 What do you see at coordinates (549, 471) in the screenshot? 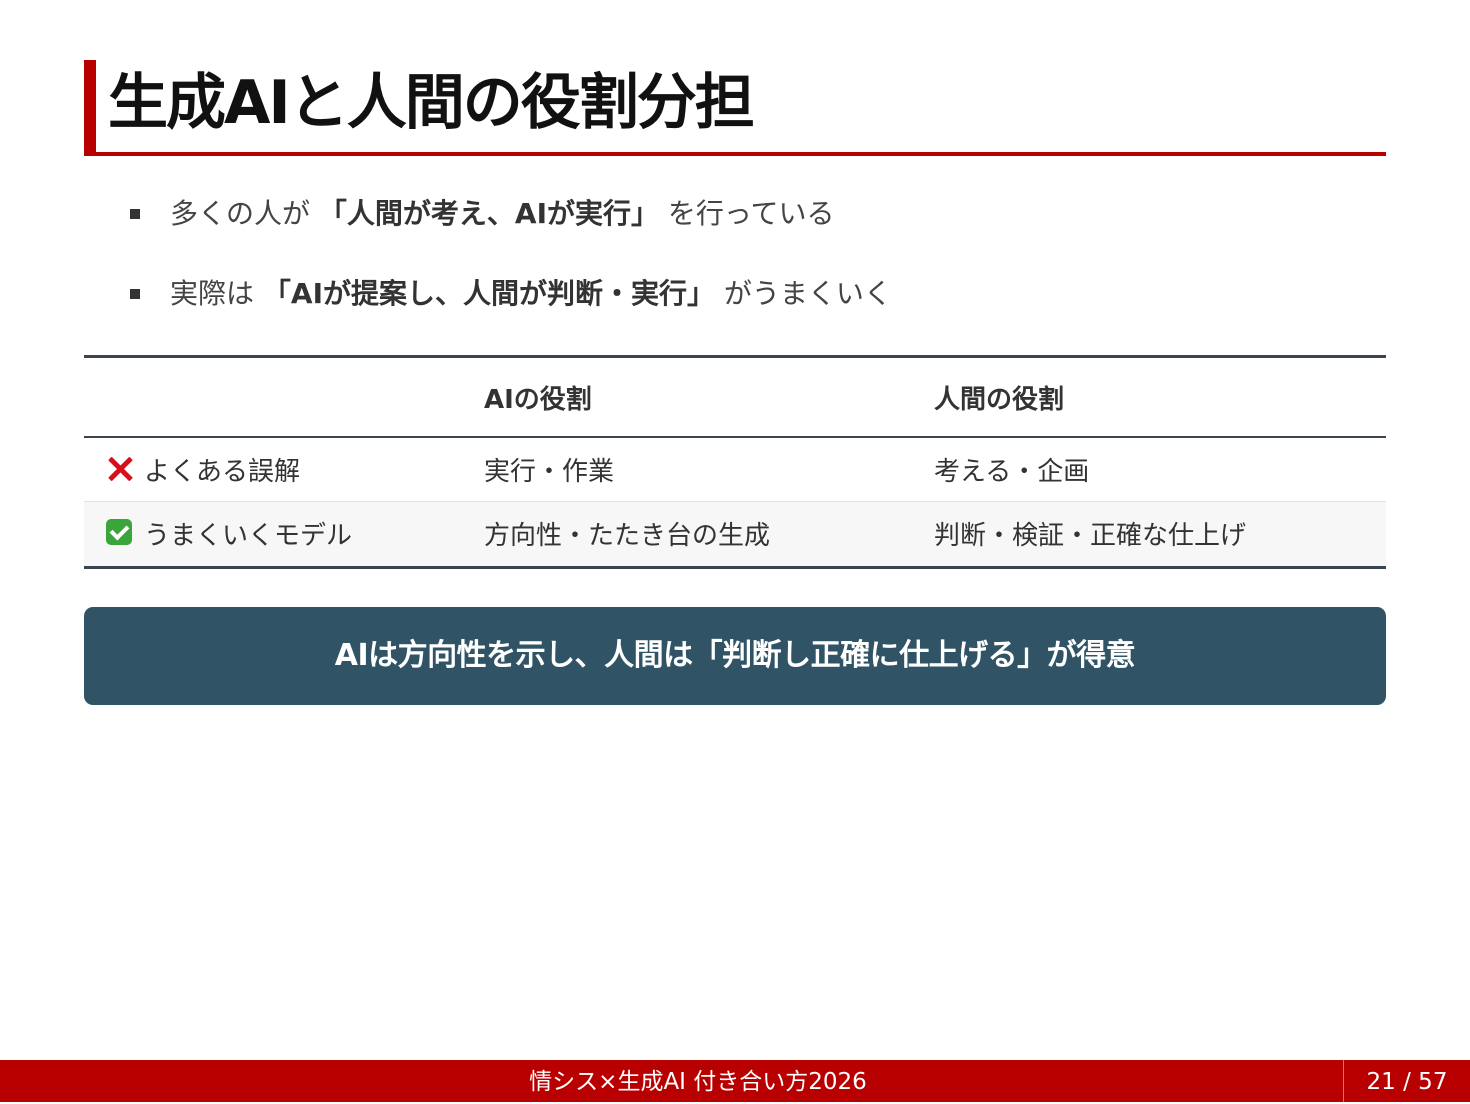
I see `ai-role-cell: 実行・作業` at bounding box center [549, 471].